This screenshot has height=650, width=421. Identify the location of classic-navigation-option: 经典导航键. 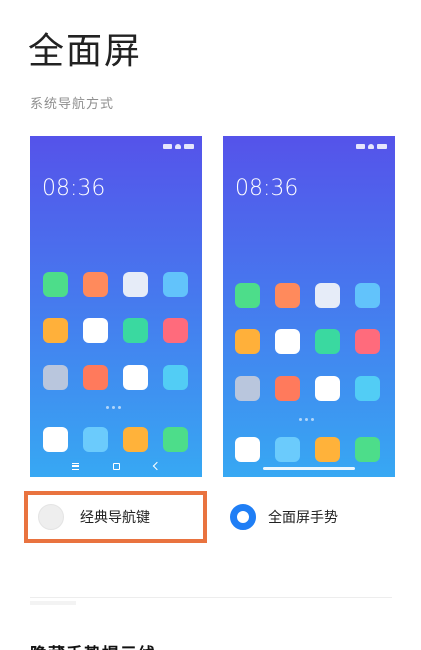
(115, 517).